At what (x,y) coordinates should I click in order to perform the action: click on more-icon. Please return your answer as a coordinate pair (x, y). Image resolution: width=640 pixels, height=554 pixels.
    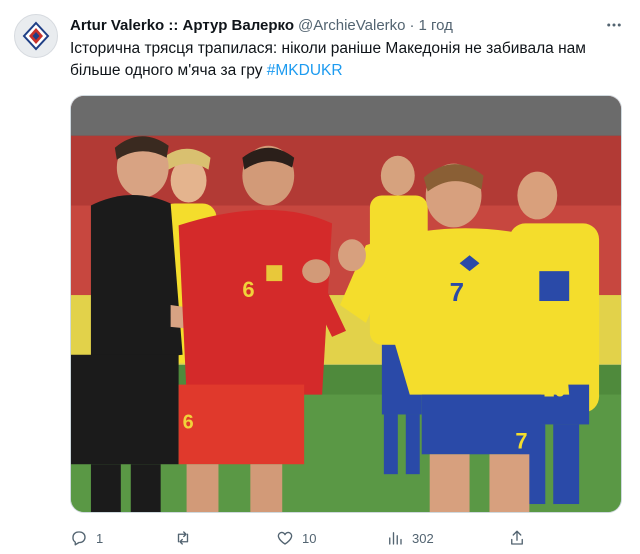
    Looking at the image, I should click on (614, 25).